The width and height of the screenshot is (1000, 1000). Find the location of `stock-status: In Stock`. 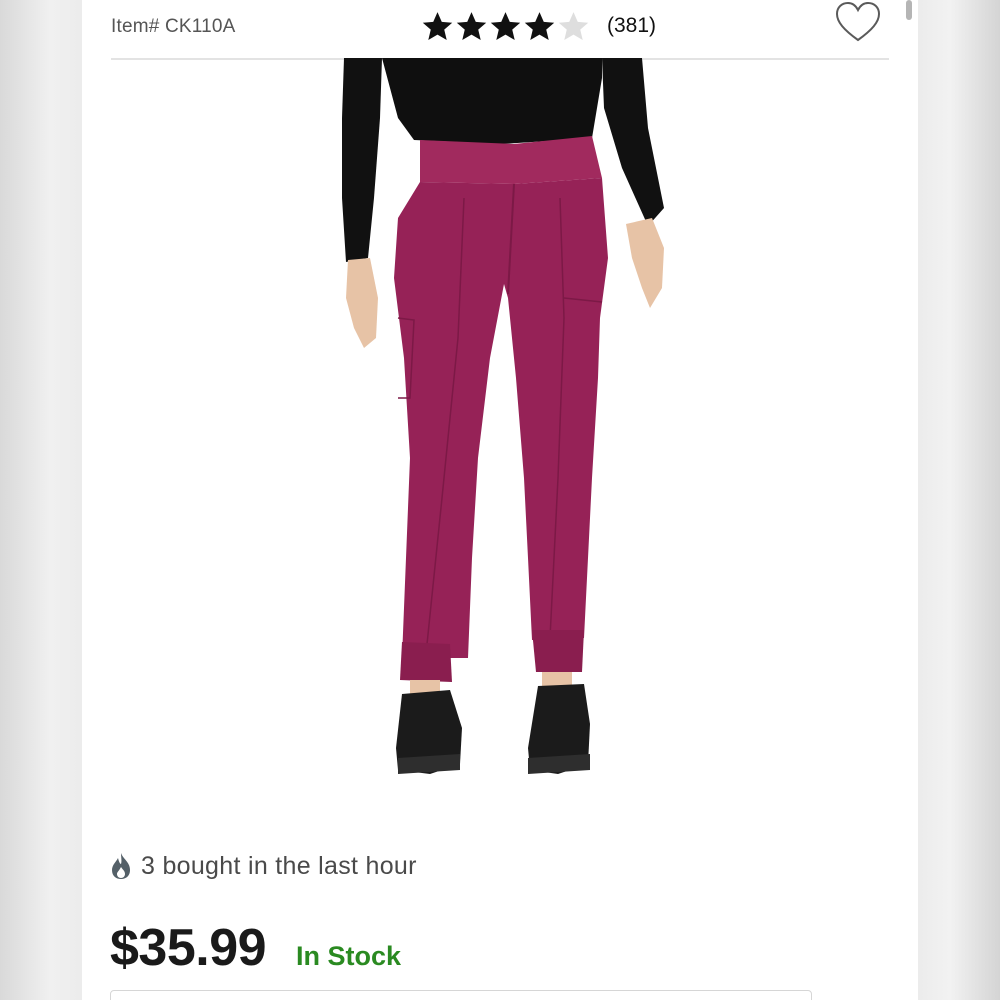

stock-status: In Stock is located at coordinates (349, 956).